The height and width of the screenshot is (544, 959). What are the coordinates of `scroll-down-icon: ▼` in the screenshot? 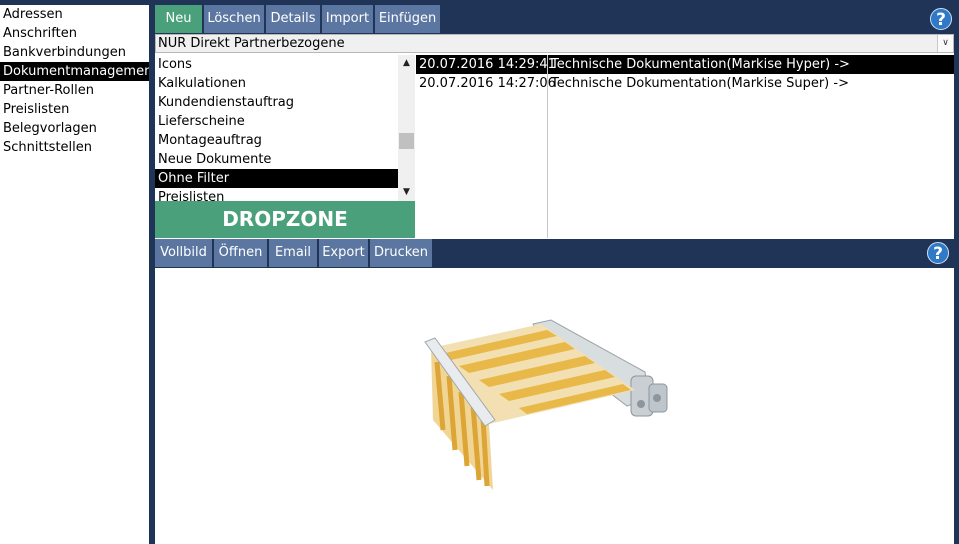 It's located at (406, 192).